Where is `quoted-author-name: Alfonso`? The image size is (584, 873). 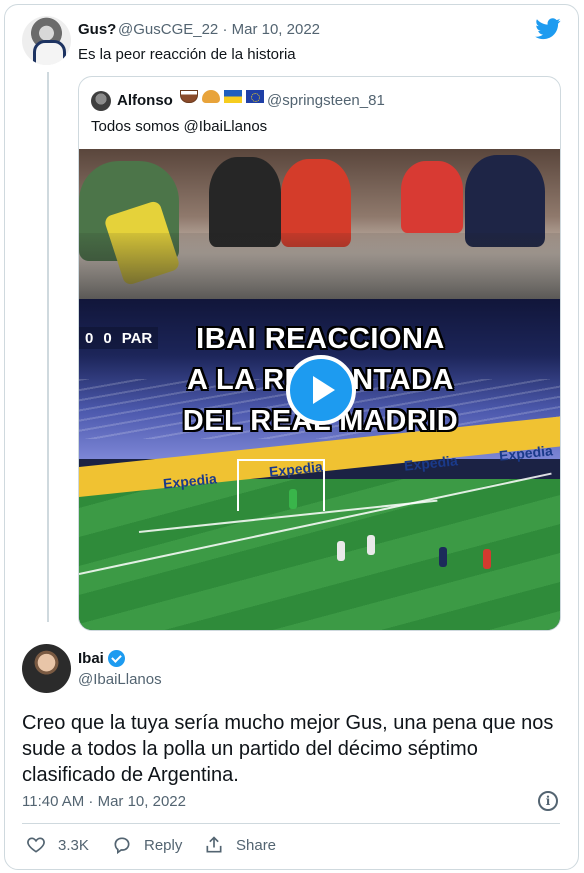 quoted-author-name: Alfonso is located at coordinates (145, 100).